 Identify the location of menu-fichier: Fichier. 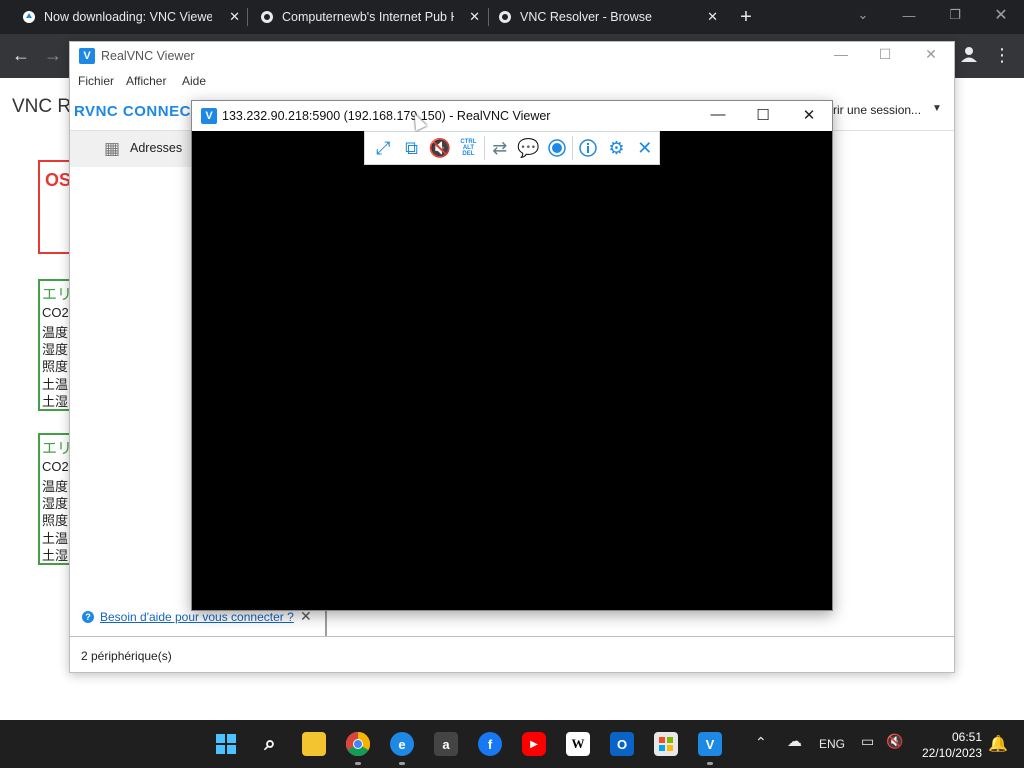
(96, 81).